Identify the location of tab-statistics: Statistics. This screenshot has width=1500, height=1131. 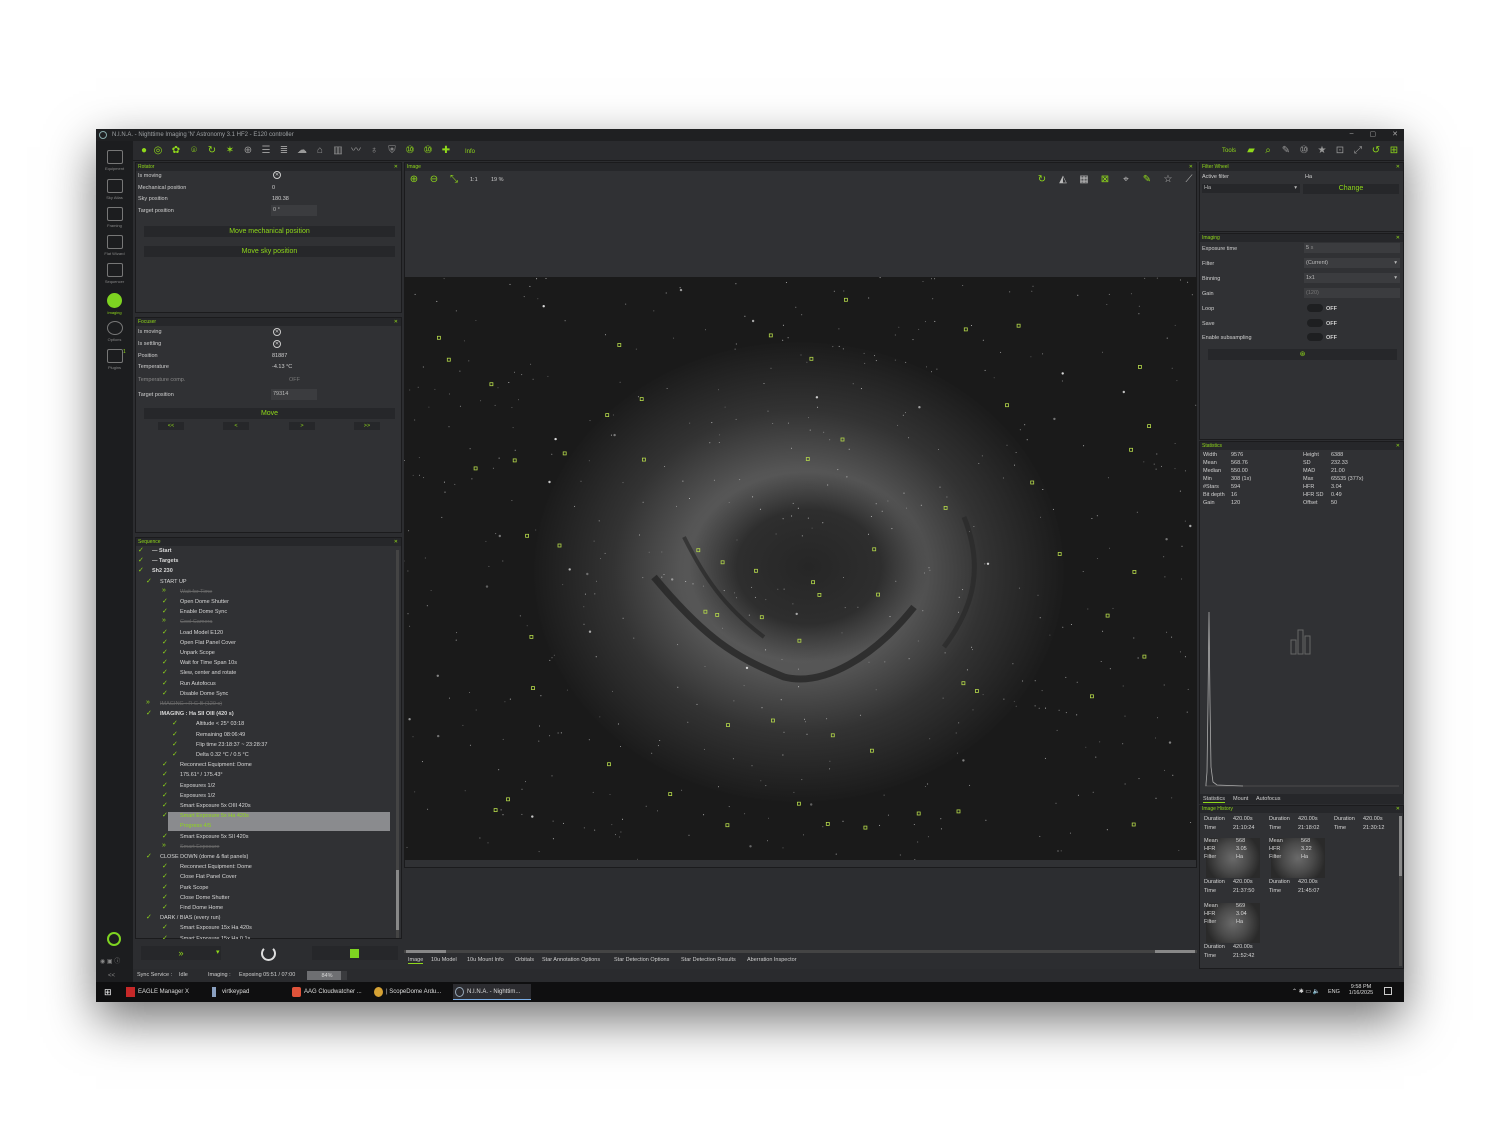
(1214, 799).